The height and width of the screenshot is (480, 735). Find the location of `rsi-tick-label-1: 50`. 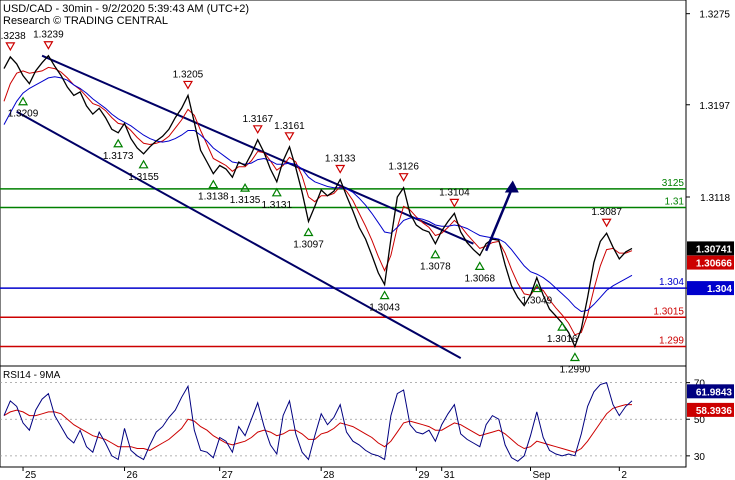

rsi-tick-label-1: 50 is located at coordinates (700, 420).